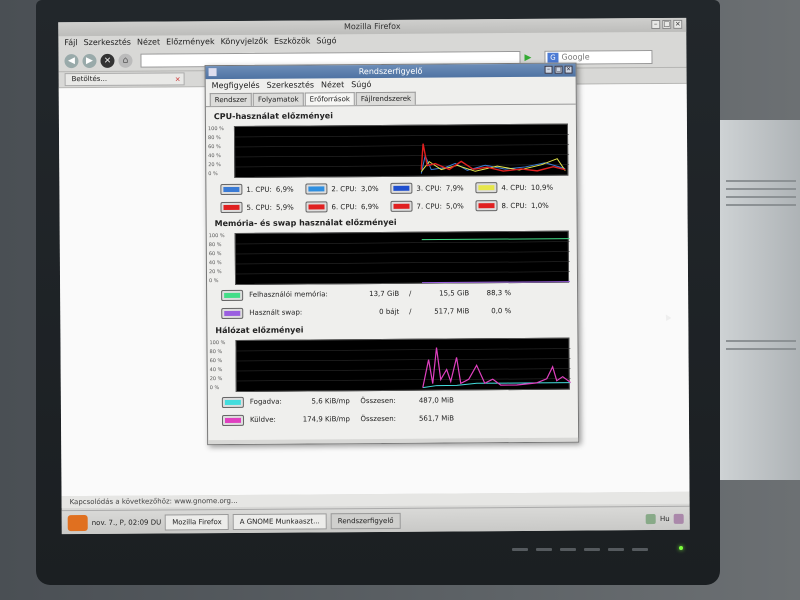  Describe the element at coordinates (288, 294) in the screenshot. I see `memory-label: Felhasználói memória:` at that location.